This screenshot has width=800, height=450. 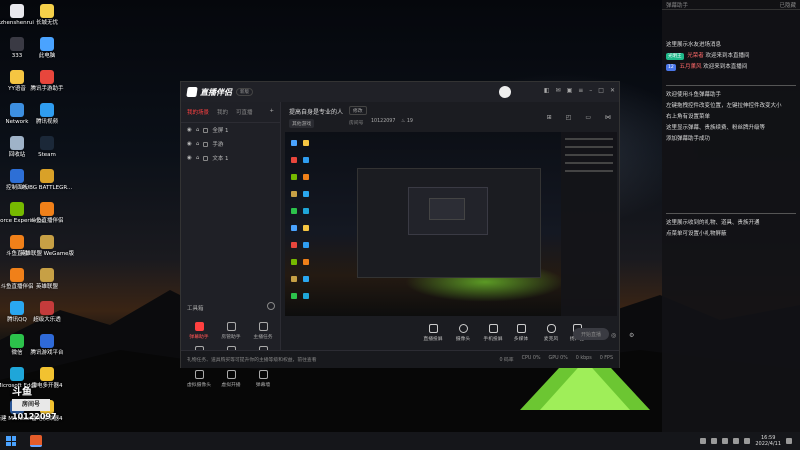 What do you see at coordinates (569, 117) in the screenshot?
I see `bag-icon: ◰` at bounding box center [569, 117].